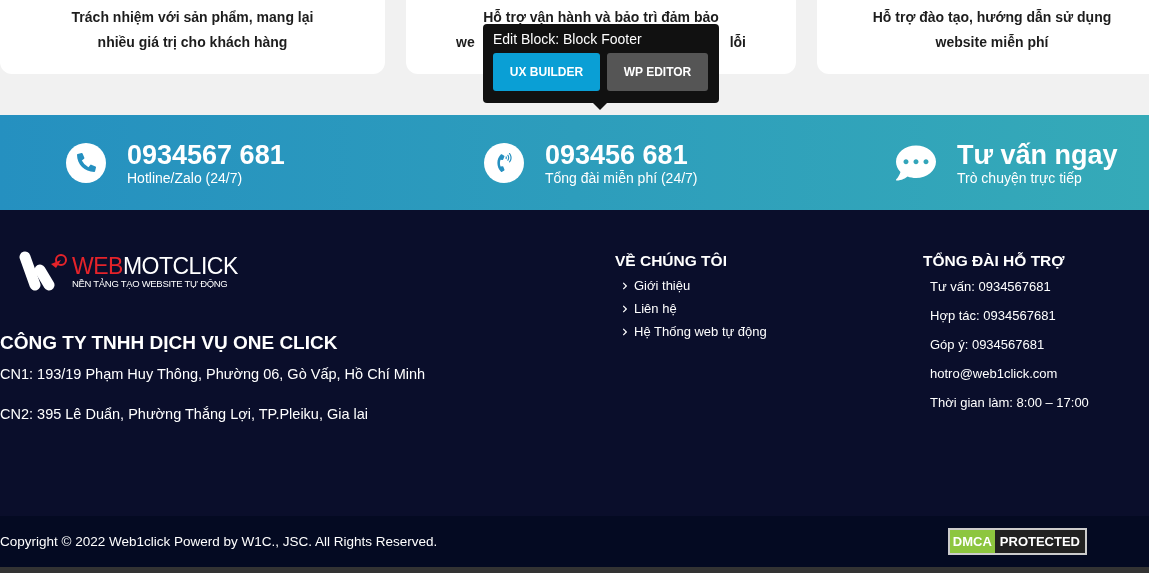  I want to click on support-text: hotro@web1click.com, so click(994, 373).